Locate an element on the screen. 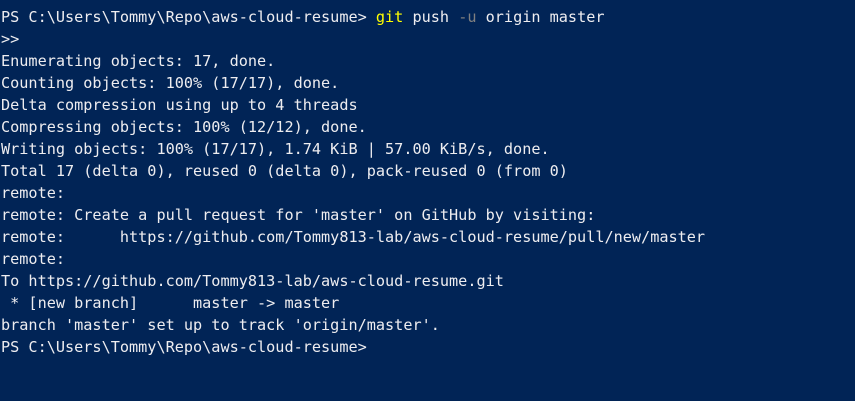 This screenshot has height=401, width=855. scrolled-off-line: master is located at coordinates (428, 3).